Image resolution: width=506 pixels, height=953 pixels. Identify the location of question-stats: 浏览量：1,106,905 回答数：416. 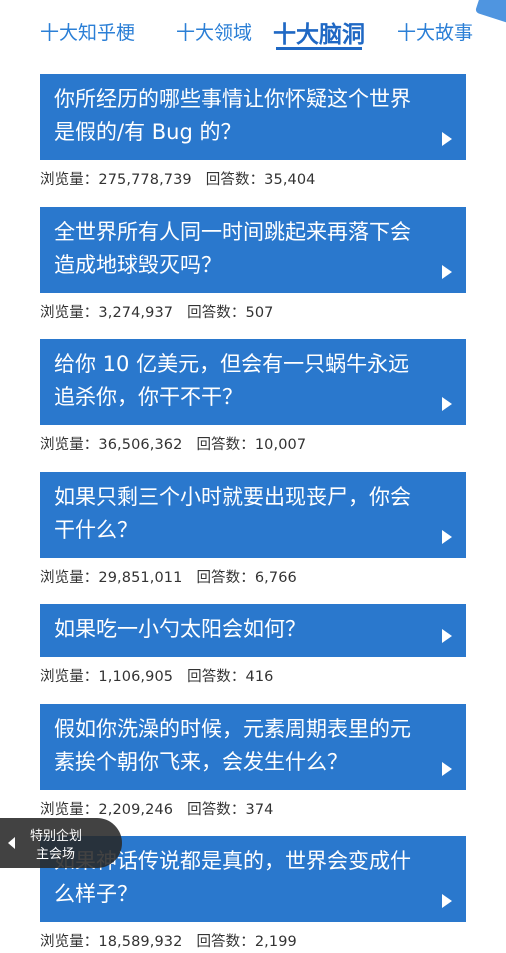
(253, 675).